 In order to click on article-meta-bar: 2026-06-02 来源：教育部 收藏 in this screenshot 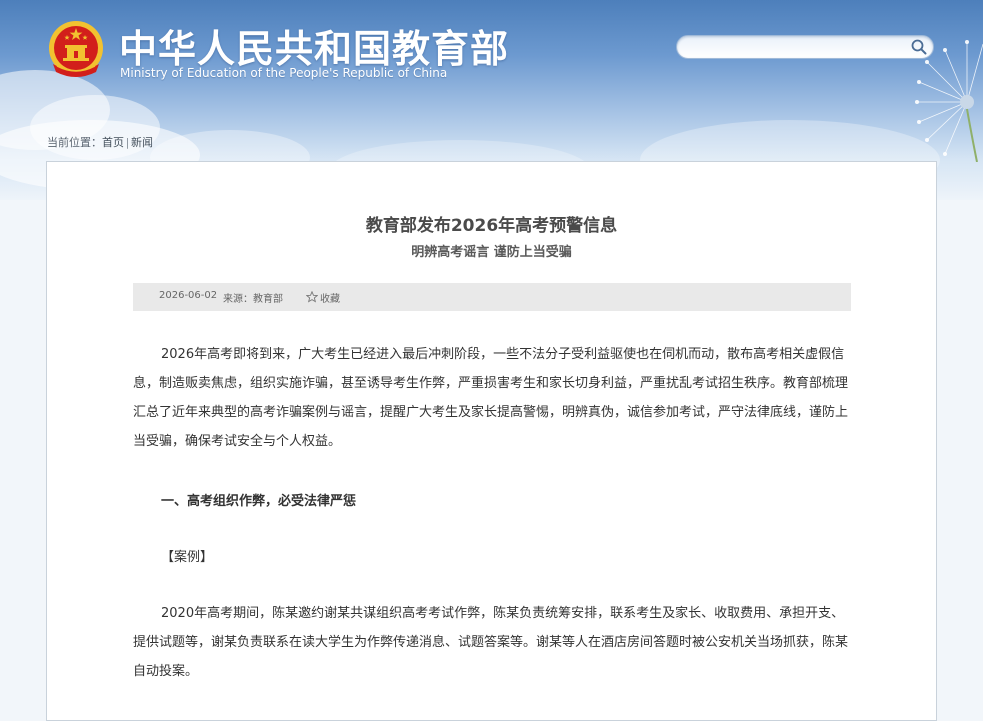, I will do `click(492, 297)`.